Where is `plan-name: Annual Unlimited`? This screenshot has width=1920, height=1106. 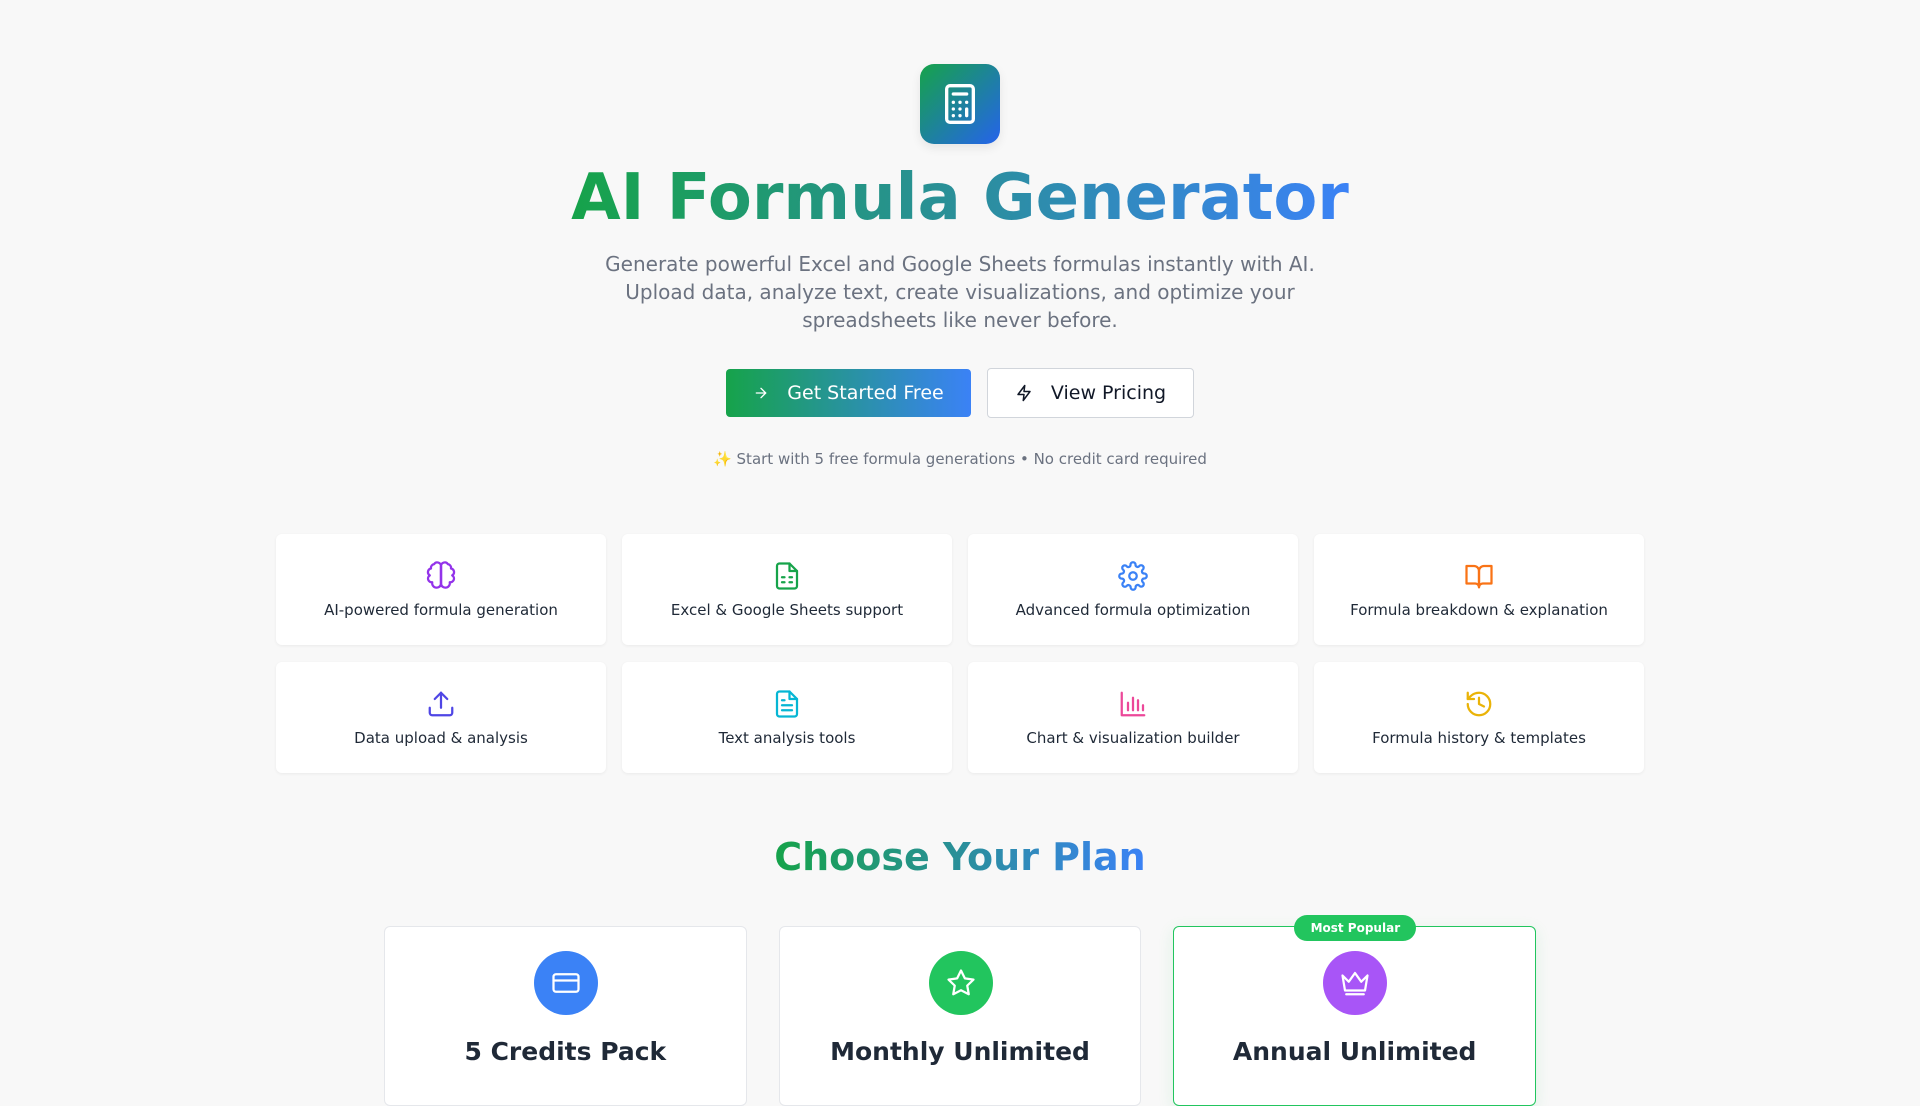 plan-name: Annual Unlimited is located at coordinates (1354, 1051).